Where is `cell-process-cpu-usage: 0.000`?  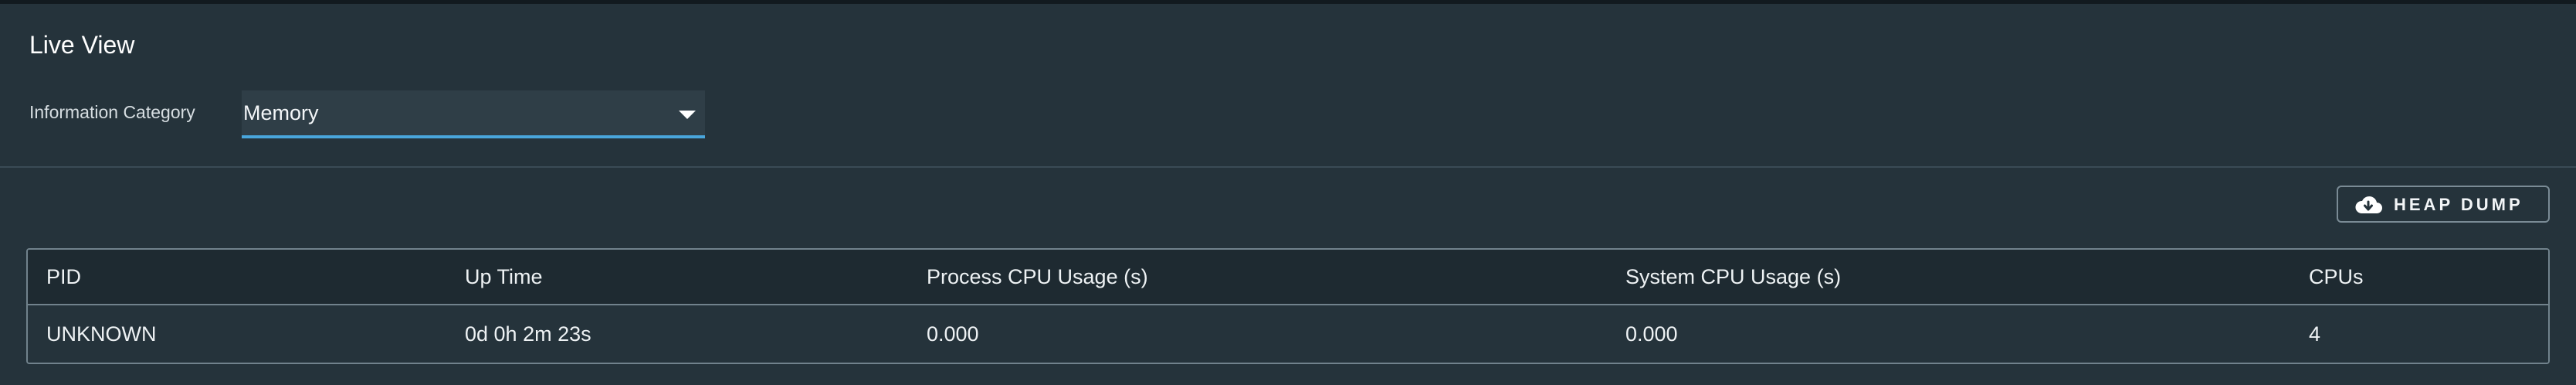
cell-process-cpu-usage: 0.000 is located at coordinates (953, 334).